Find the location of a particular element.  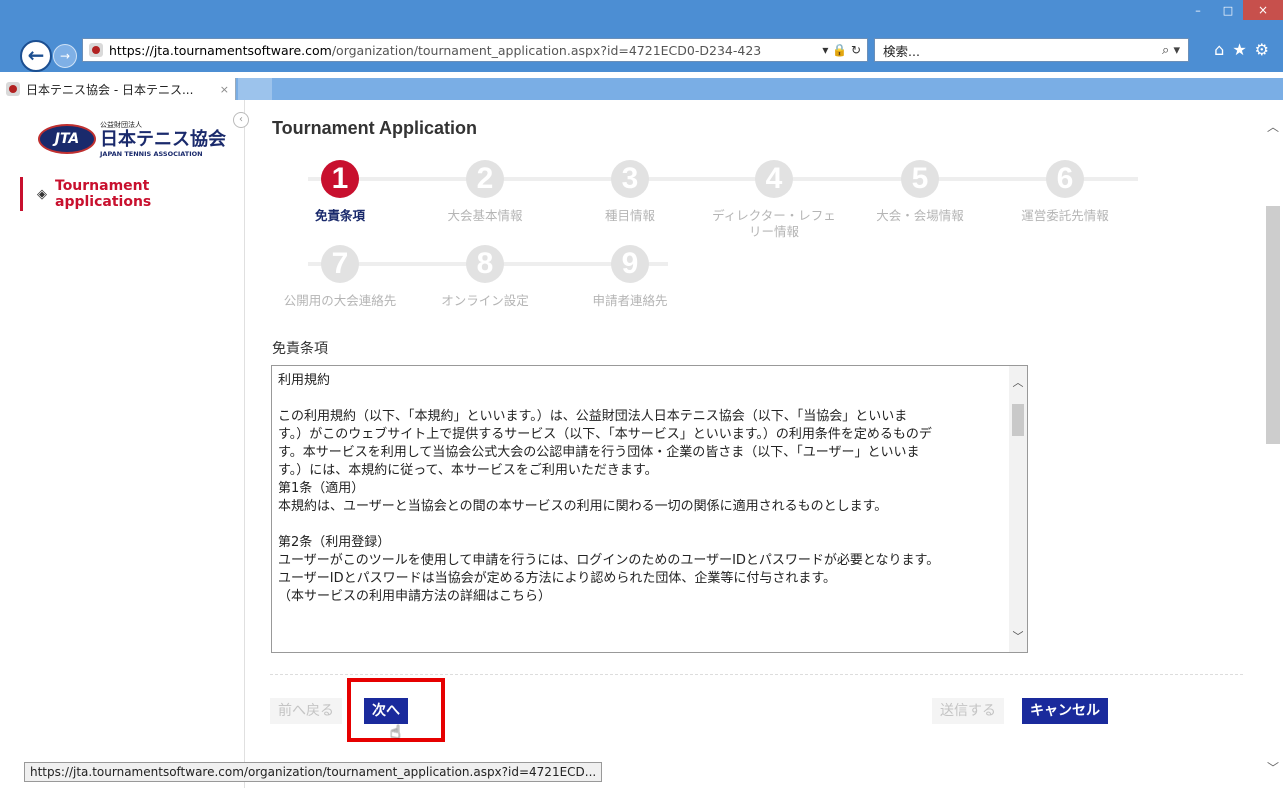

terms-heading: 利用規約 is located at coordinates (304, 380).